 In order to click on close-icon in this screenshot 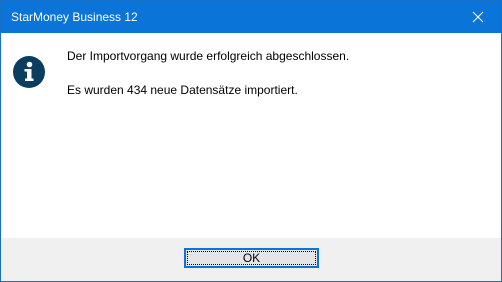, I will do `click(478, 17)`.